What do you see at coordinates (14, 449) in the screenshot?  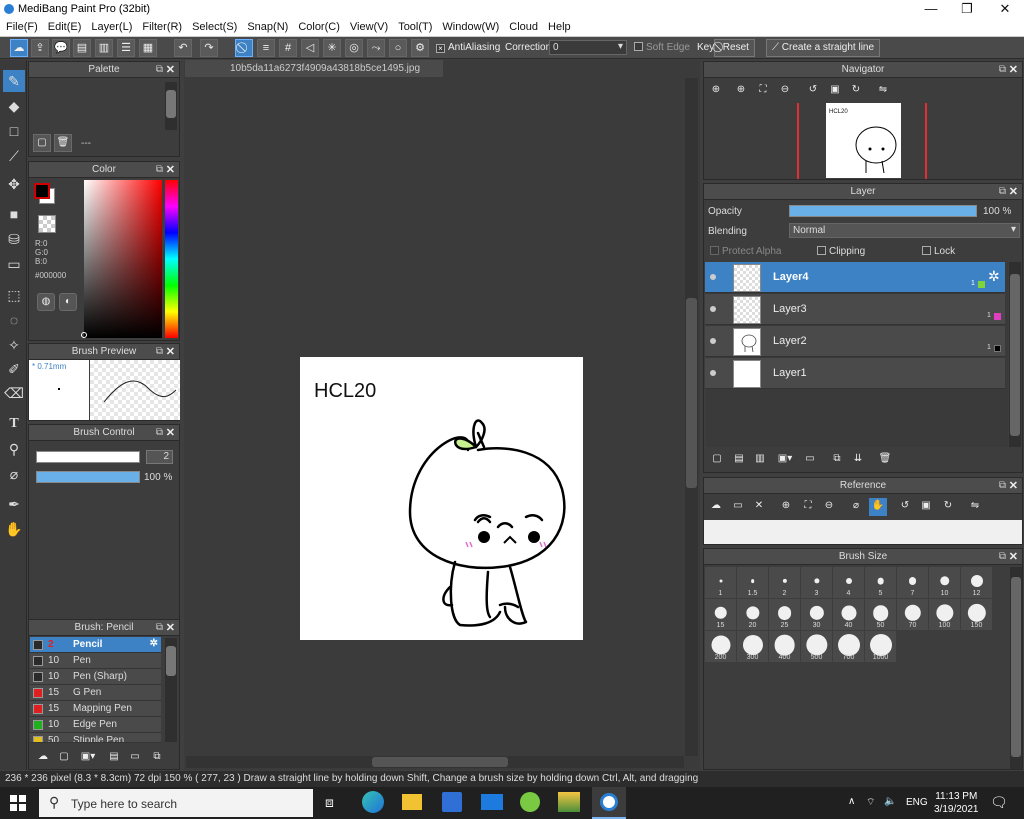 I see `operation-icon: ⚲` at bounding box center [14, 449].